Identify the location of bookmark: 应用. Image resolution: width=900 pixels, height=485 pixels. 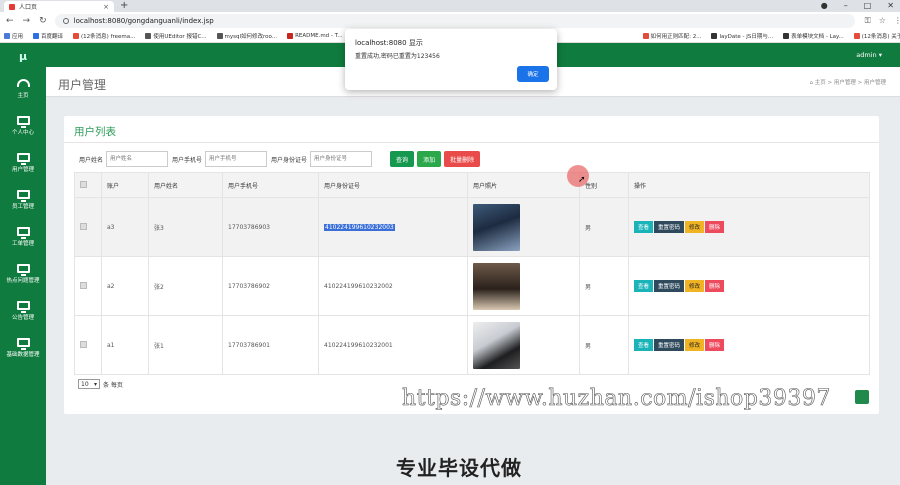
(13, 36).